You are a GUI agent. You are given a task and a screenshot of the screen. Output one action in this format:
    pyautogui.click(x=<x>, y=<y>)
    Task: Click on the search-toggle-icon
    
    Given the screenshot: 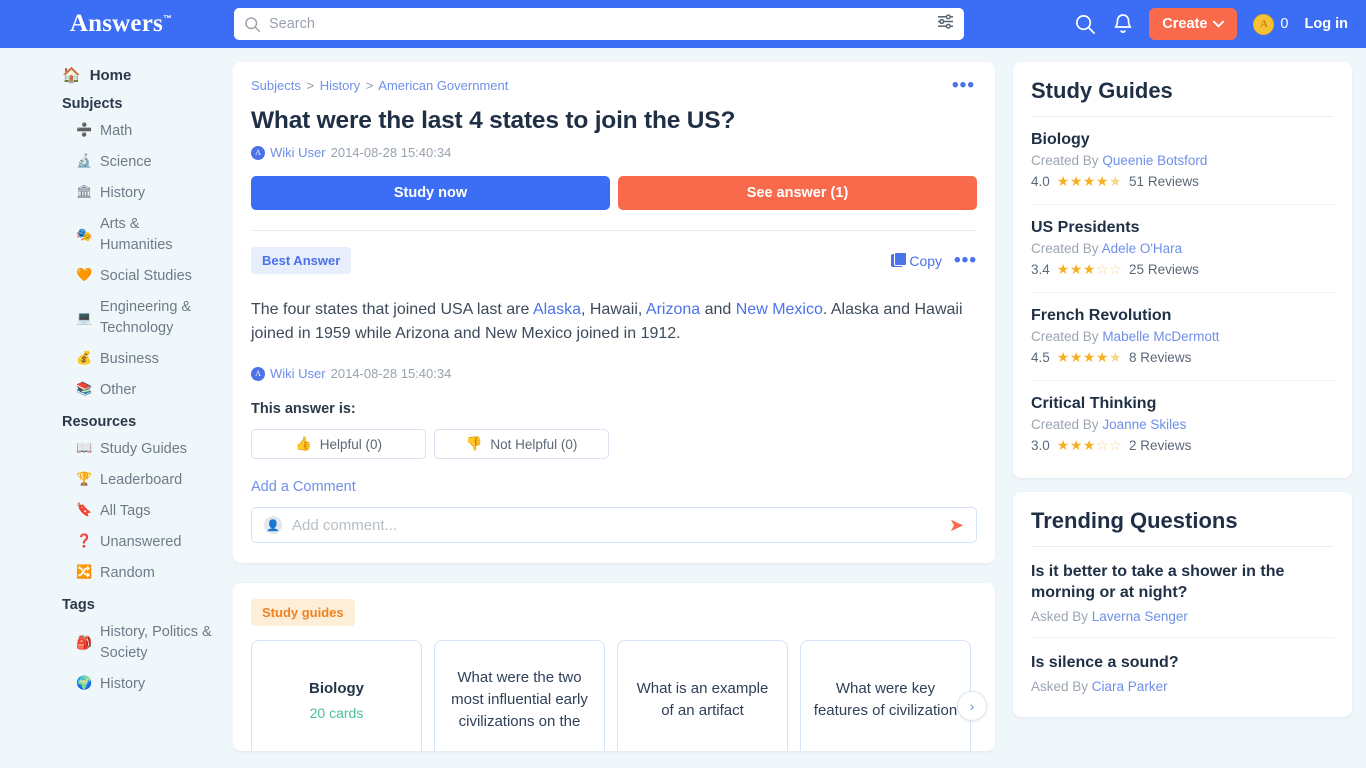 What is the action you would take?
    pyautogui.click(x=1085, y=24)
    